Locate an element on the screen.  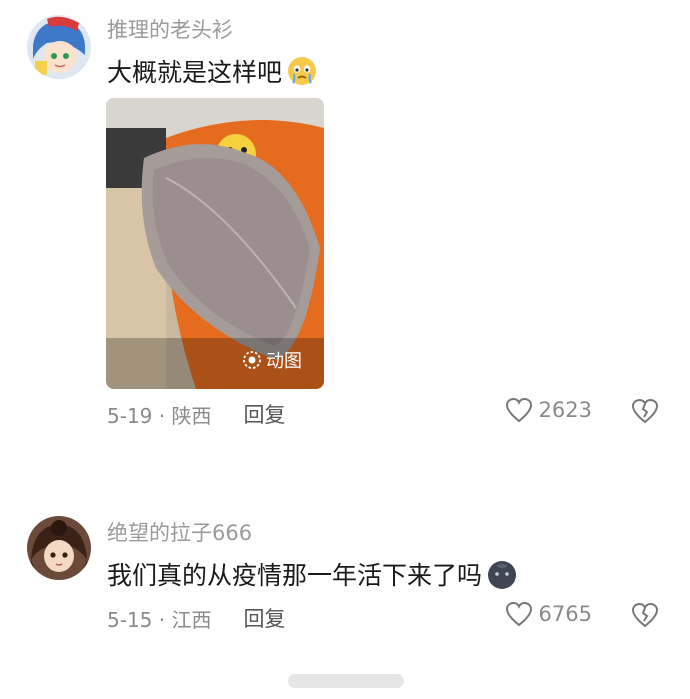
like-button: 2623 is located at coordinates (548, 410).